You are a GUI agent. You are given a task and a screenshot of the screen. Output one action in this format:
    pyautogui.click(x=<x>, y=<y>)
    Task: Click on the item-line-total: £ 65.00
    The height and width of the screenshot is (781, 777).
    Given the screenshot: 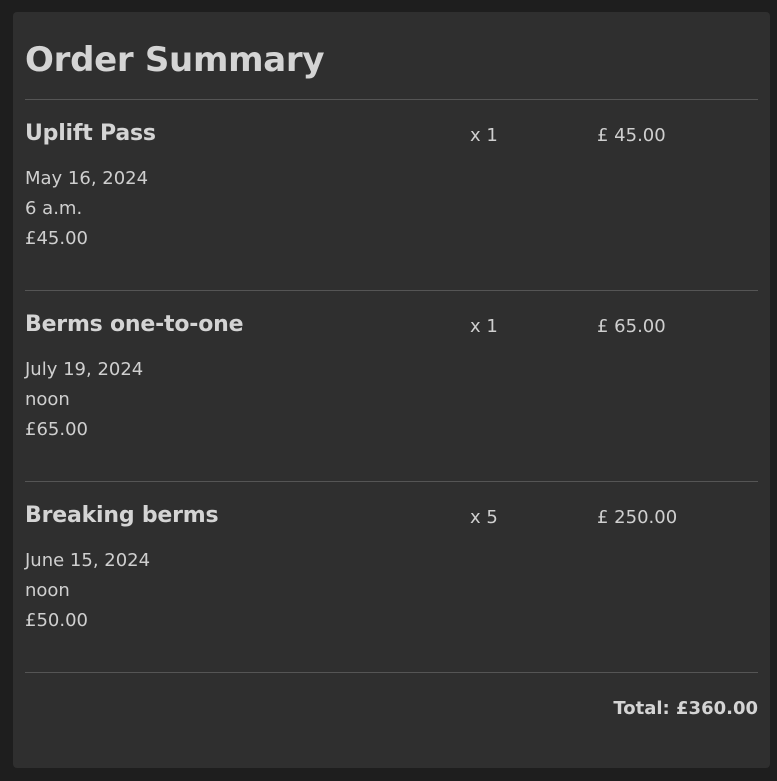 What is the action you would take?
    pyautogui.click(x=631, y=326)
    